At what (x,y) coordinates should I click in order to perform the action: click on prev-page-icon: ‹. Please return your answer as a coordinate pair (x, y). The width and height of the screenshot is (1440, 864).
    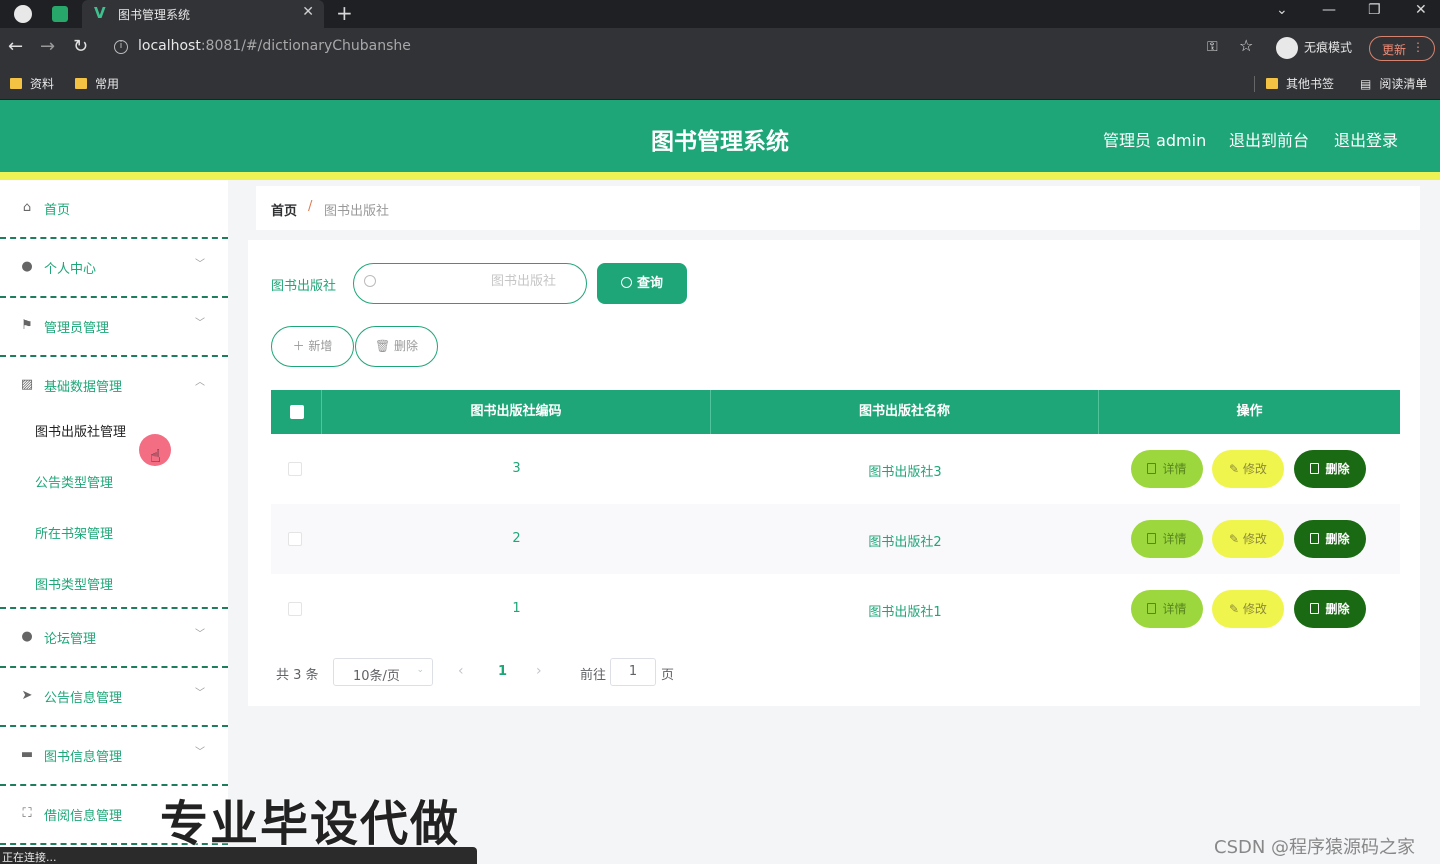
    Looking at the image, I should click on (461, 671).